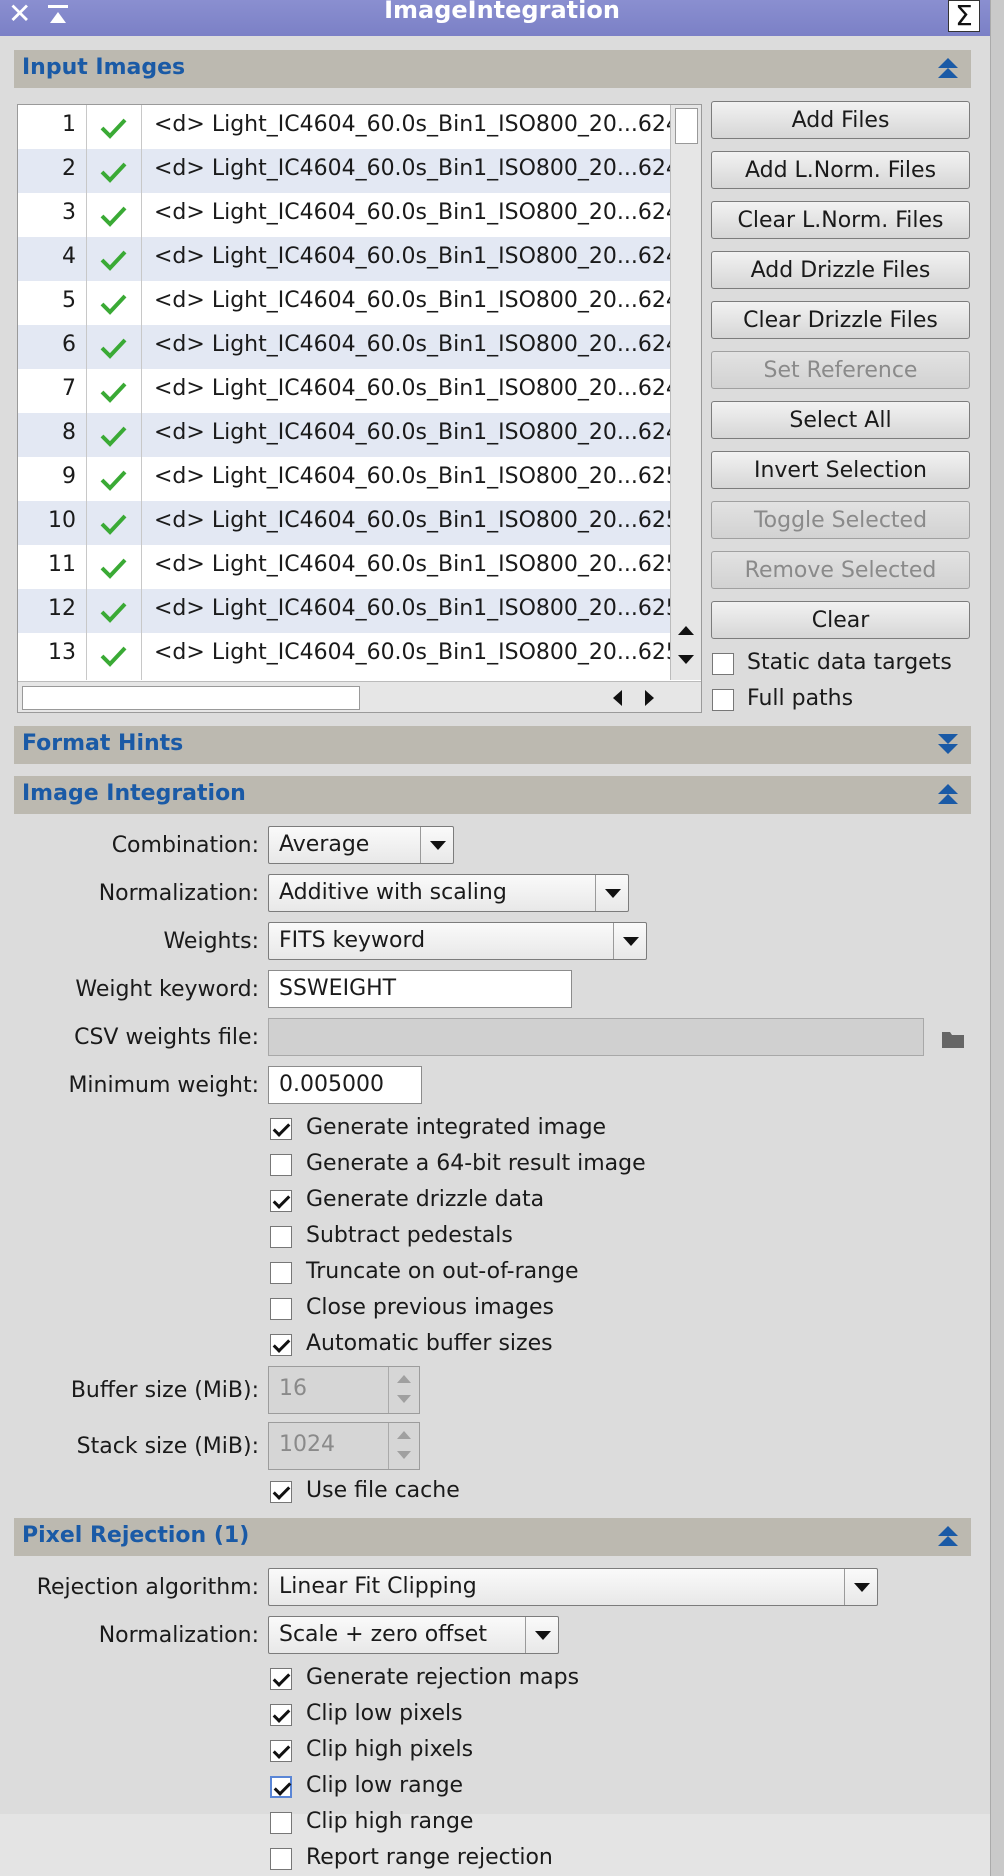  Describe the element at coordinates (492, 69) in the screenshot. I see `section-input-images: Input Images` at that location.